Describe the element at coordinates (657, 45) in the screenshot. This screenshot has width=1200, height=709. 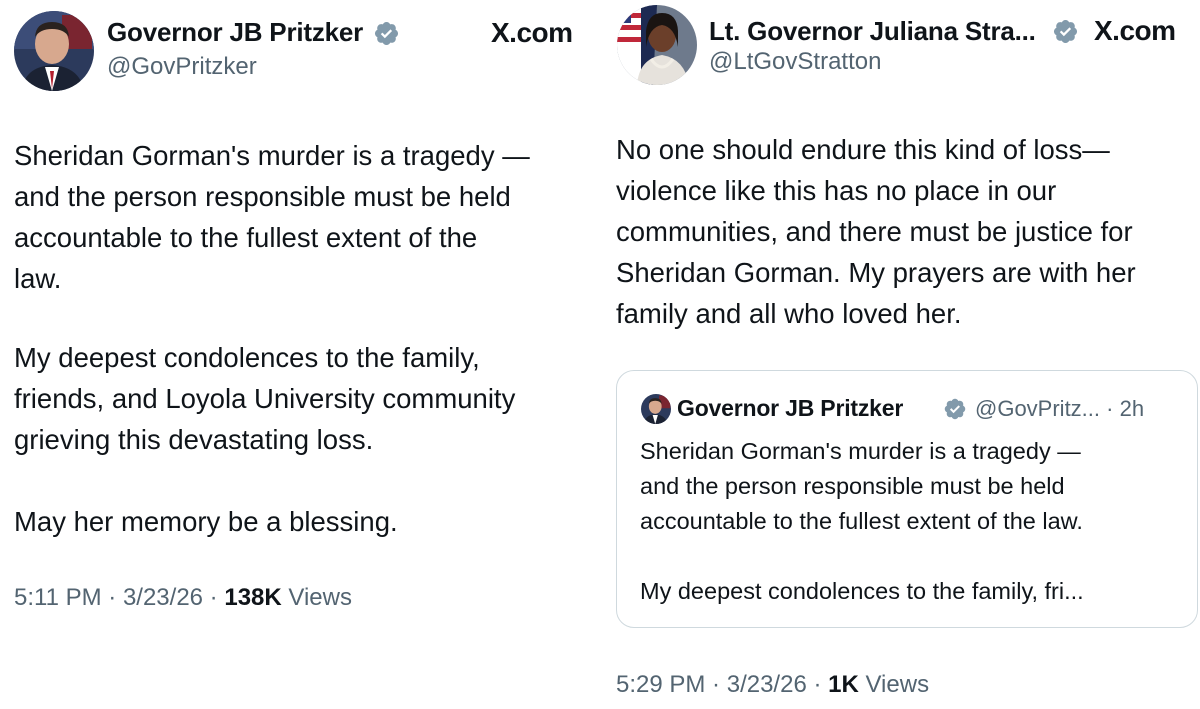
I see `avatar-lt-governor` at that location.